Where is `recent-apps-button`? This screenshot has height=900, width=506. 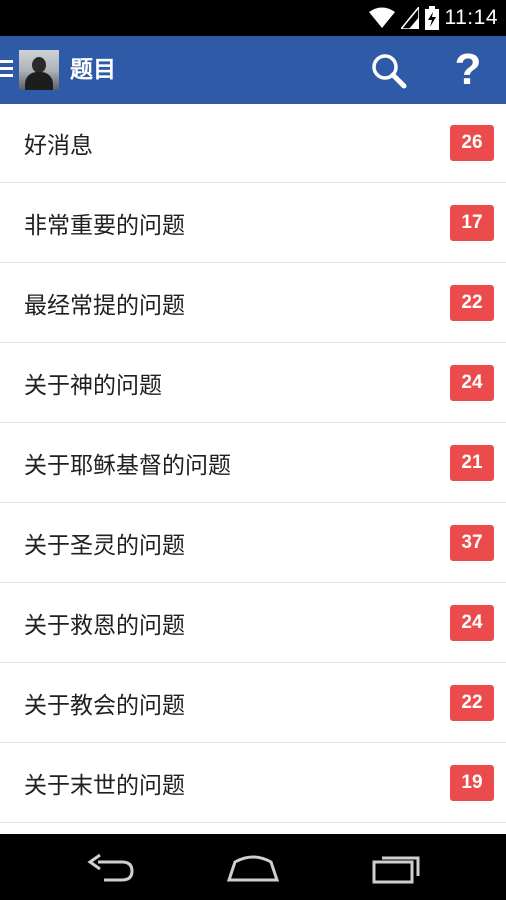 recent-apps-button is located at coordinates (396, 867).